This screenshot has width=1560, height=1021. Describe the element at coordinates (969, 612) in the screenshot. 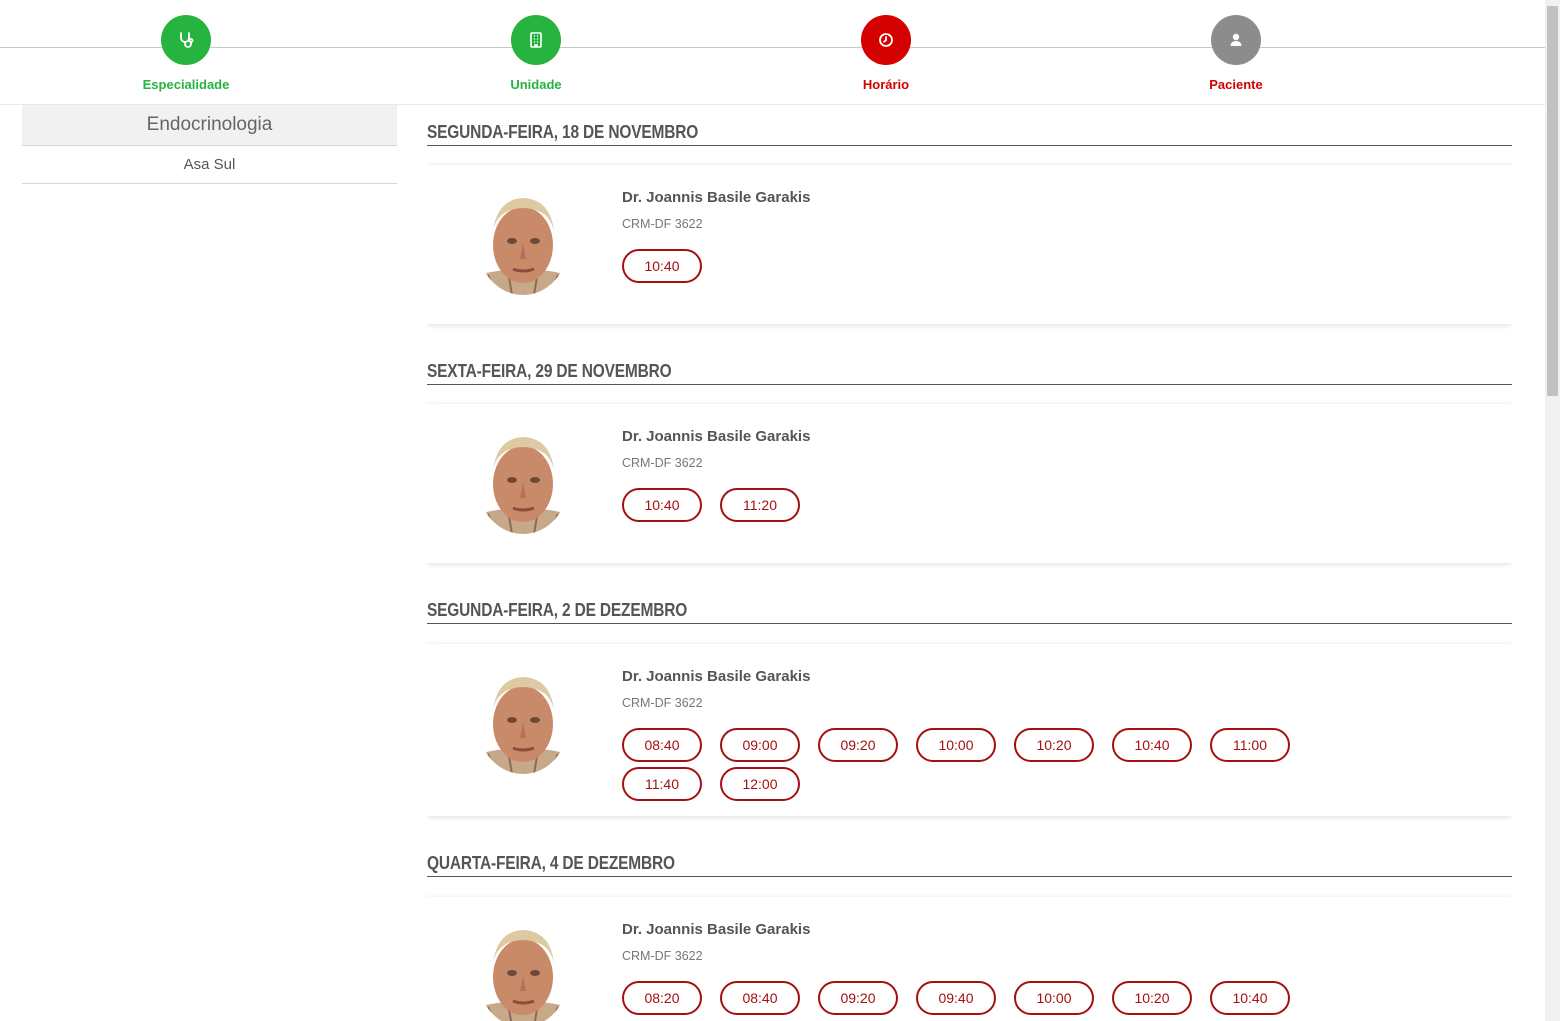

I see `day-section: SEGUNDA-FEIRA, 2 DE DEZEMBRO` at that location.